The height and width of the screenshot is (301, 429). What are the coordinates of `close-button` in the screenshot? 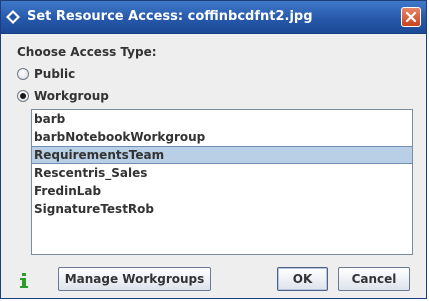 It's located at (411, 17).